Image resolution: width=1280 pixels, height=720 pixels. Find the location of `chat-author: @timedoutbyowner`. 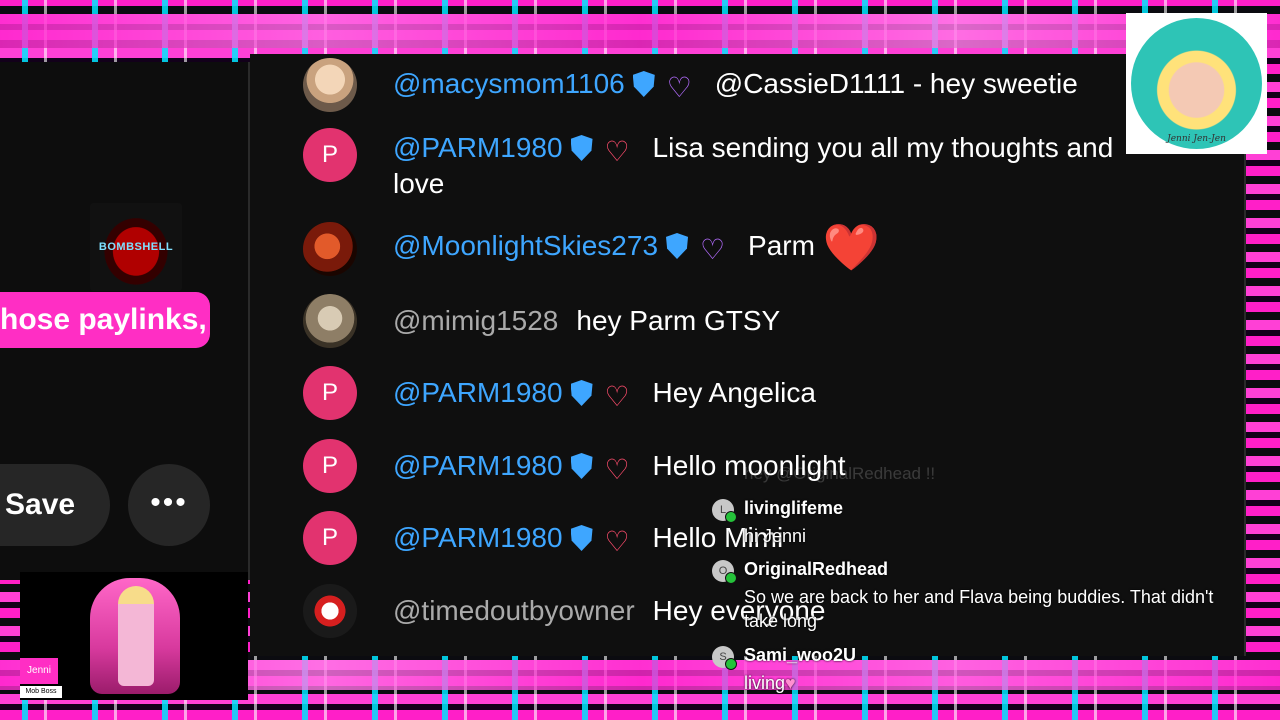

chat-author: @timedoutbyowner is located at coordinates (514, 610).